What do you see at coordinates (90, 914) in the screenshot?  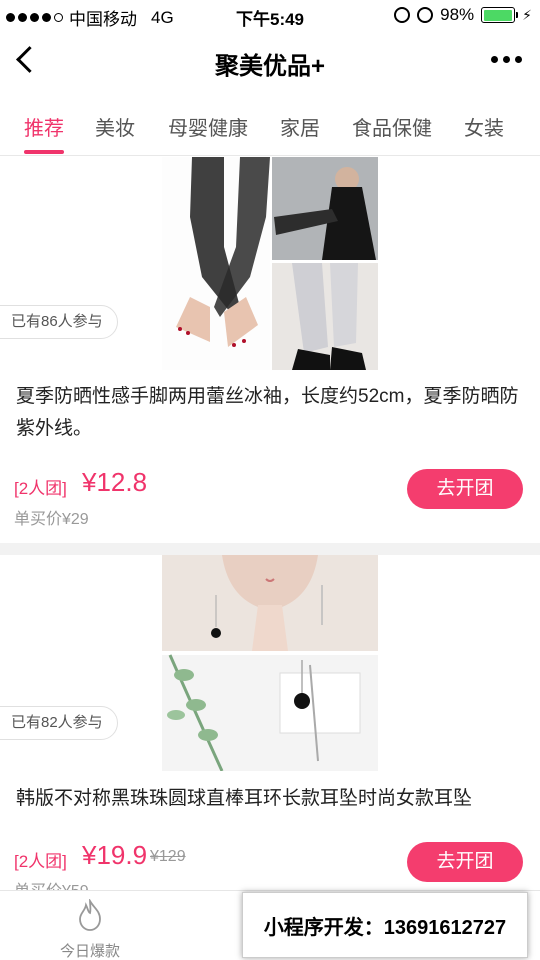 I see `flame-icon` at bounding box center [90, 914].